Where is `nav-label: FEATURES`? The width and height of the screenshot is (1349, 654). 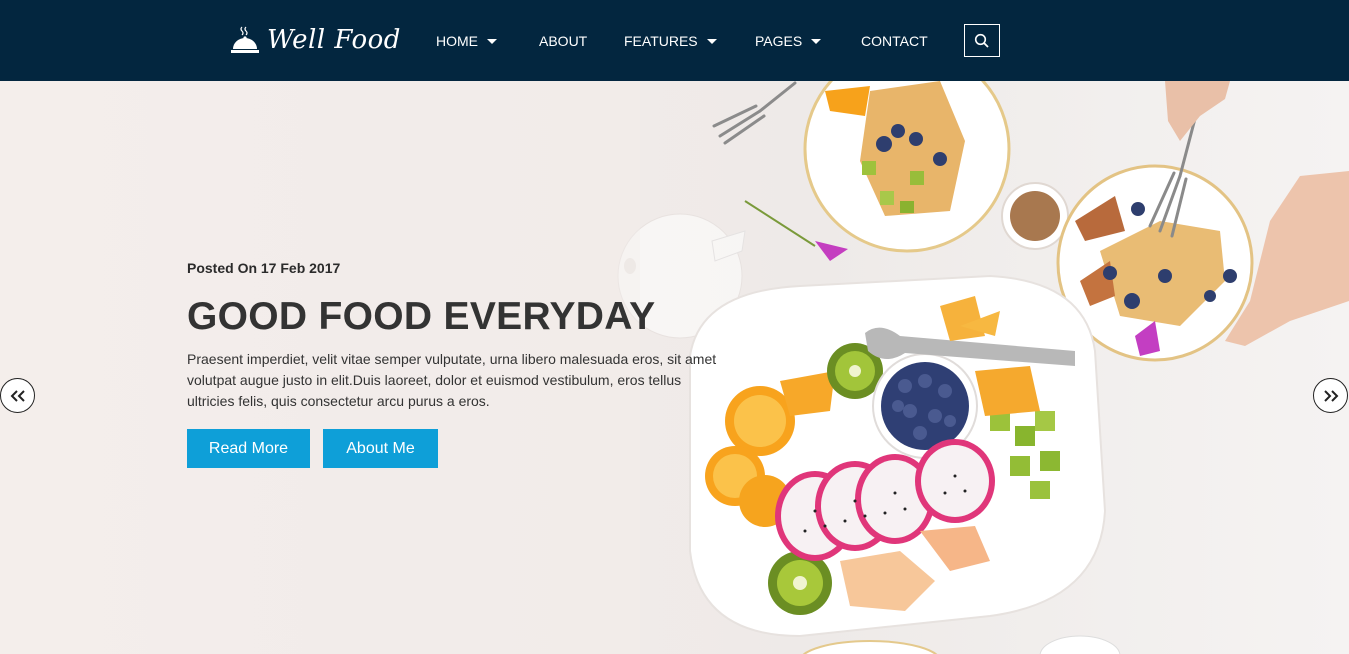
nav-label: FEATURES is located at coordinates (661, 41).